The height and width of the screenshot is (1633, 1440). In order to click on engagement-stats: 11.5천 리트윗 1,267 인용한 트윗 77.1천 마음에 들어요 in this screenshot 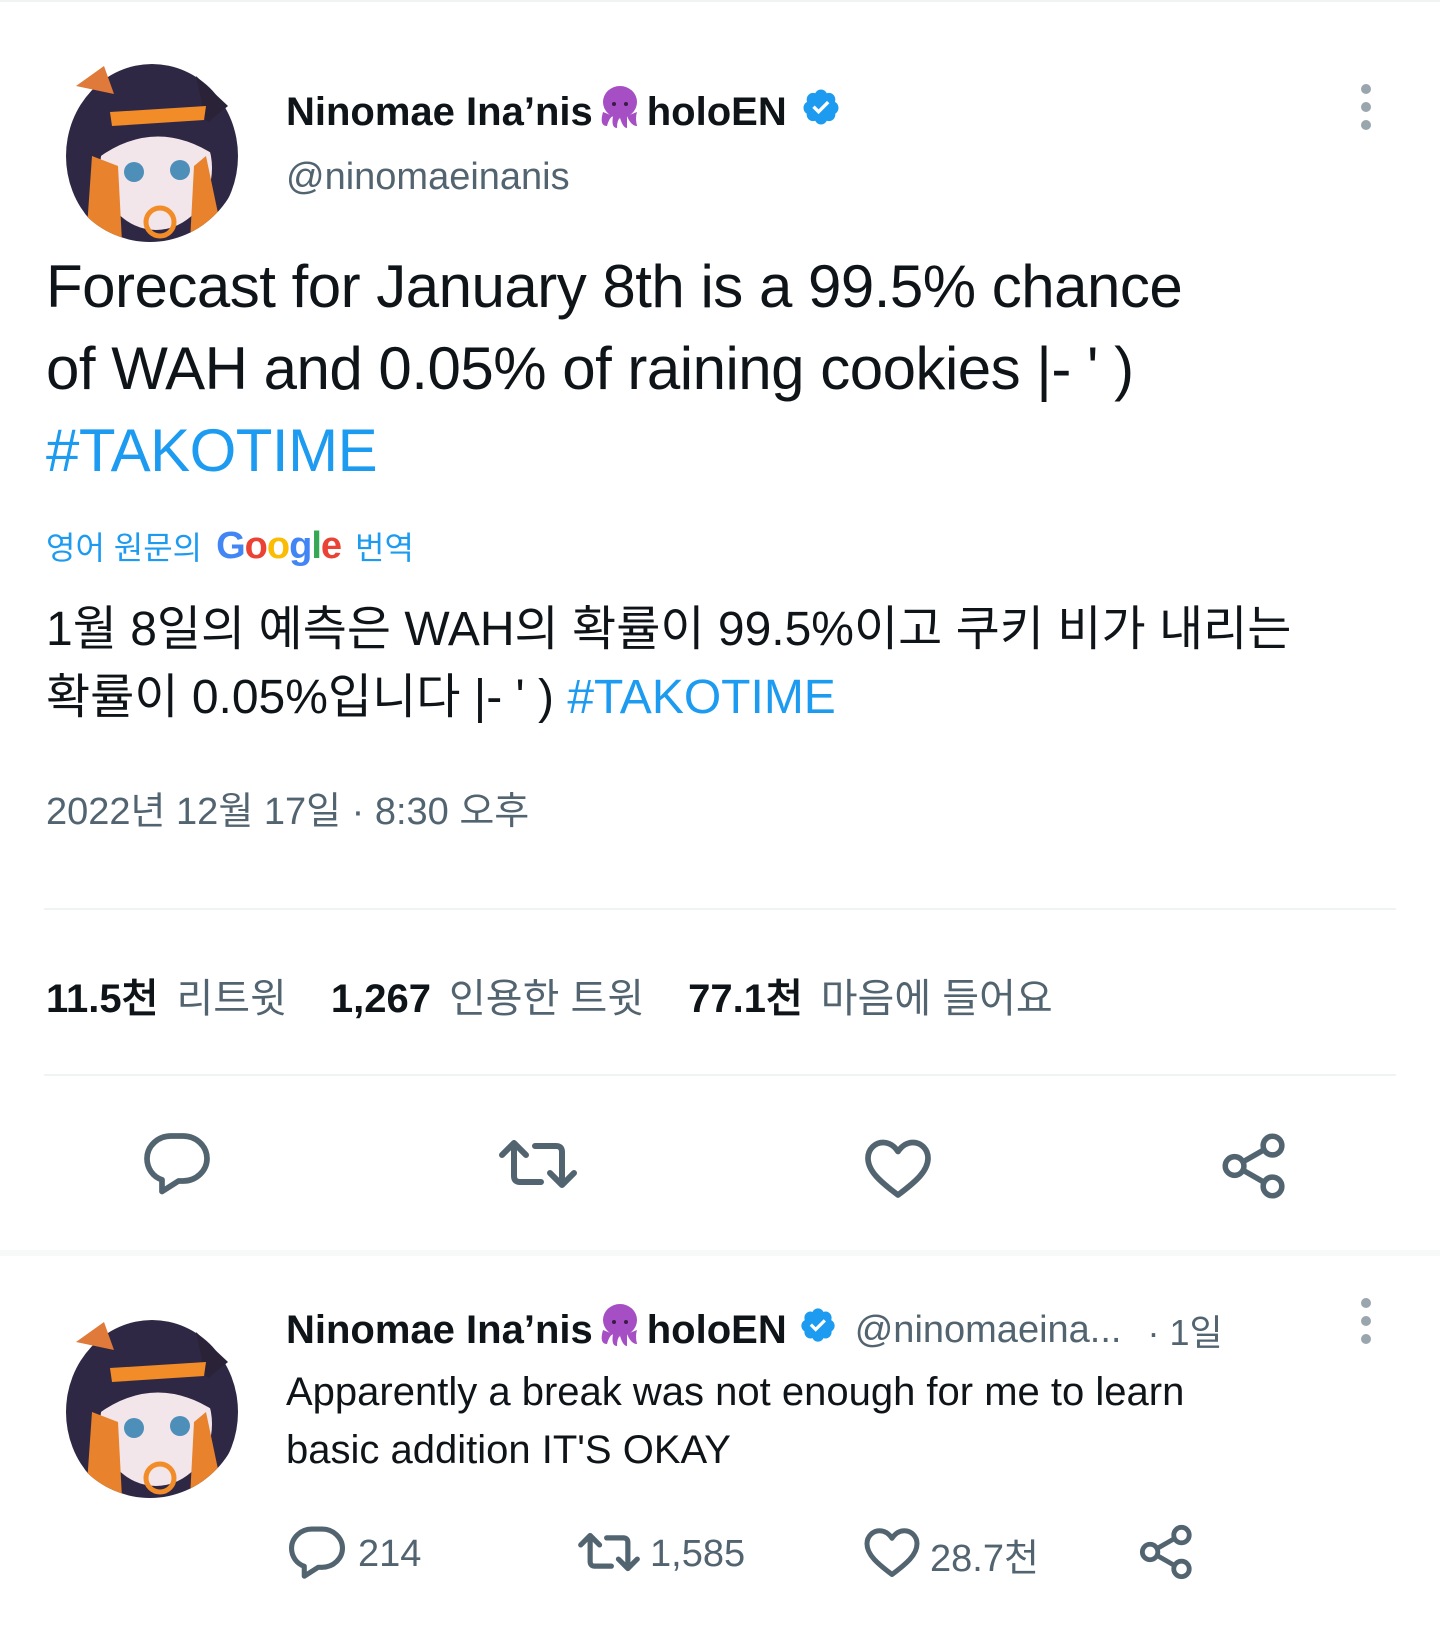, I will do `click(571, 995)`.